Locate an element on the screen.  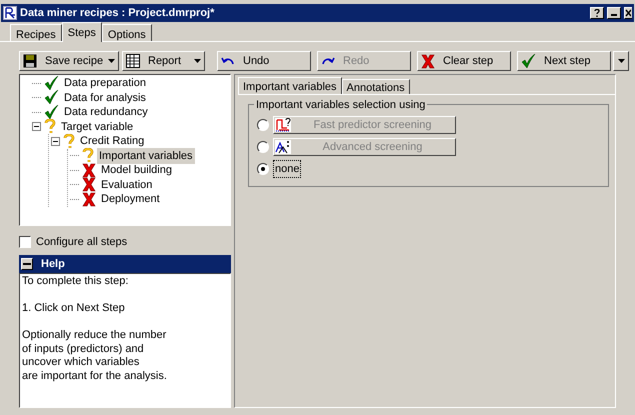
minimize-icon is located at coordinates (614, 15).